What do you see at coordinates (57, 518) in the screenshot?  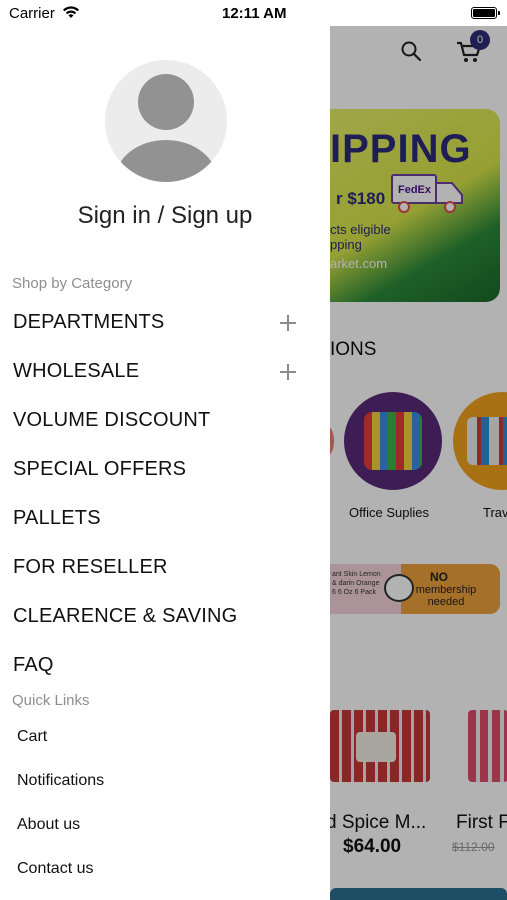 I see `menu-item-pallets: PALLETS` at bounding box center [57, 518].